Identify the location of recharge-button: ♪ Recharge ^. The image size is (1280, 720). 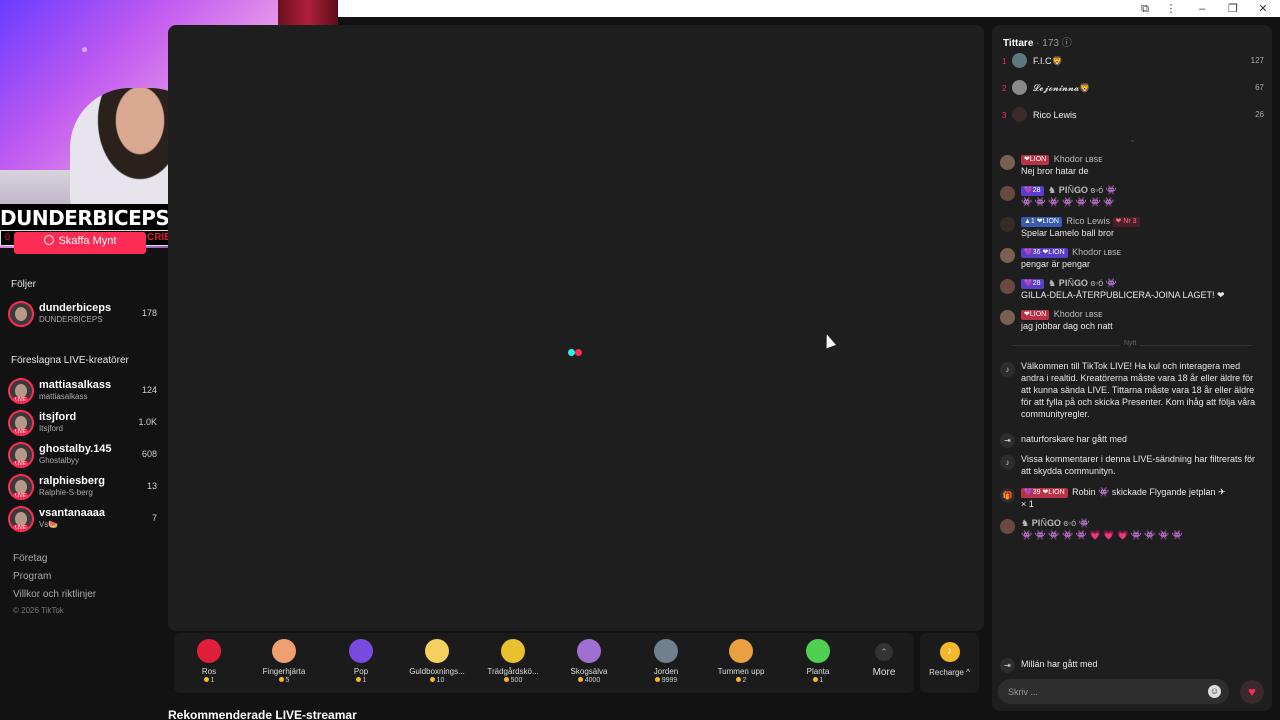
(949, 663).